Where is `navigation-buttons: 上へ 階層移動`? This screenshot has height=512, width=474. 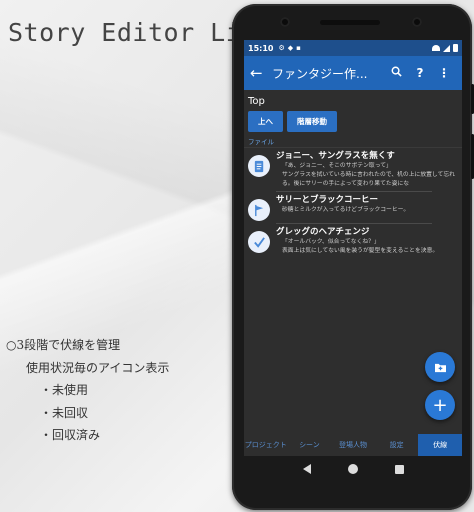
navigation-buttons: 上へ 階層移動 is located at coordinates (353, 121).